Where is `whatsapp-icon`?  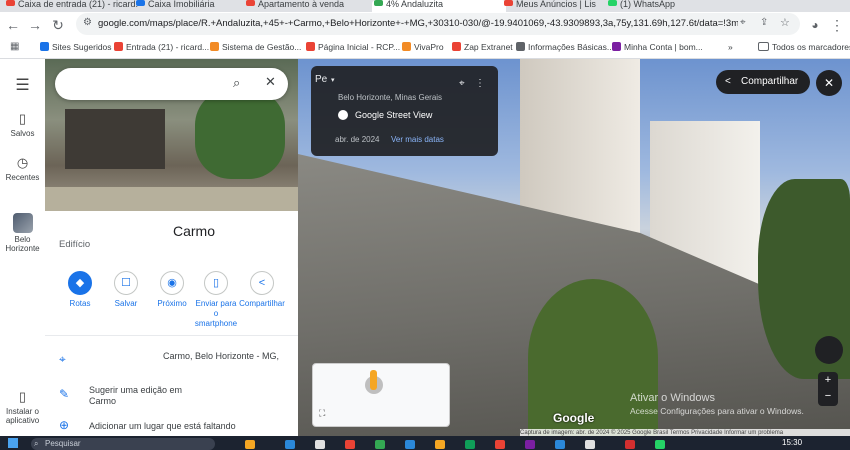
whatsapp-icon is located at coordinates (612, 3).